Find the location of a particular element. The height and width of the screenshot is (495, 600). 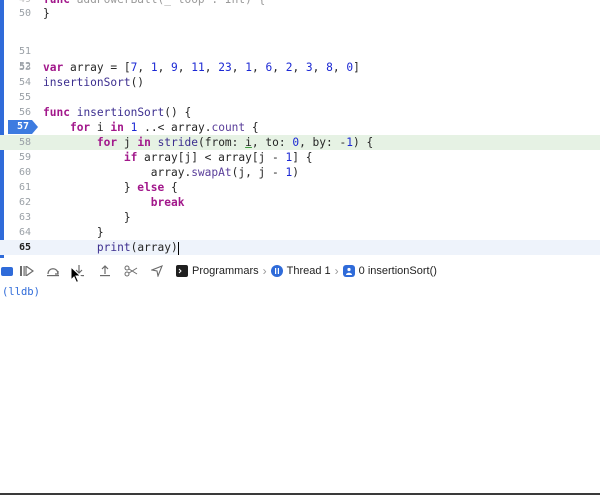

line-code: insertionSort() is located at coordinates (94, 82).